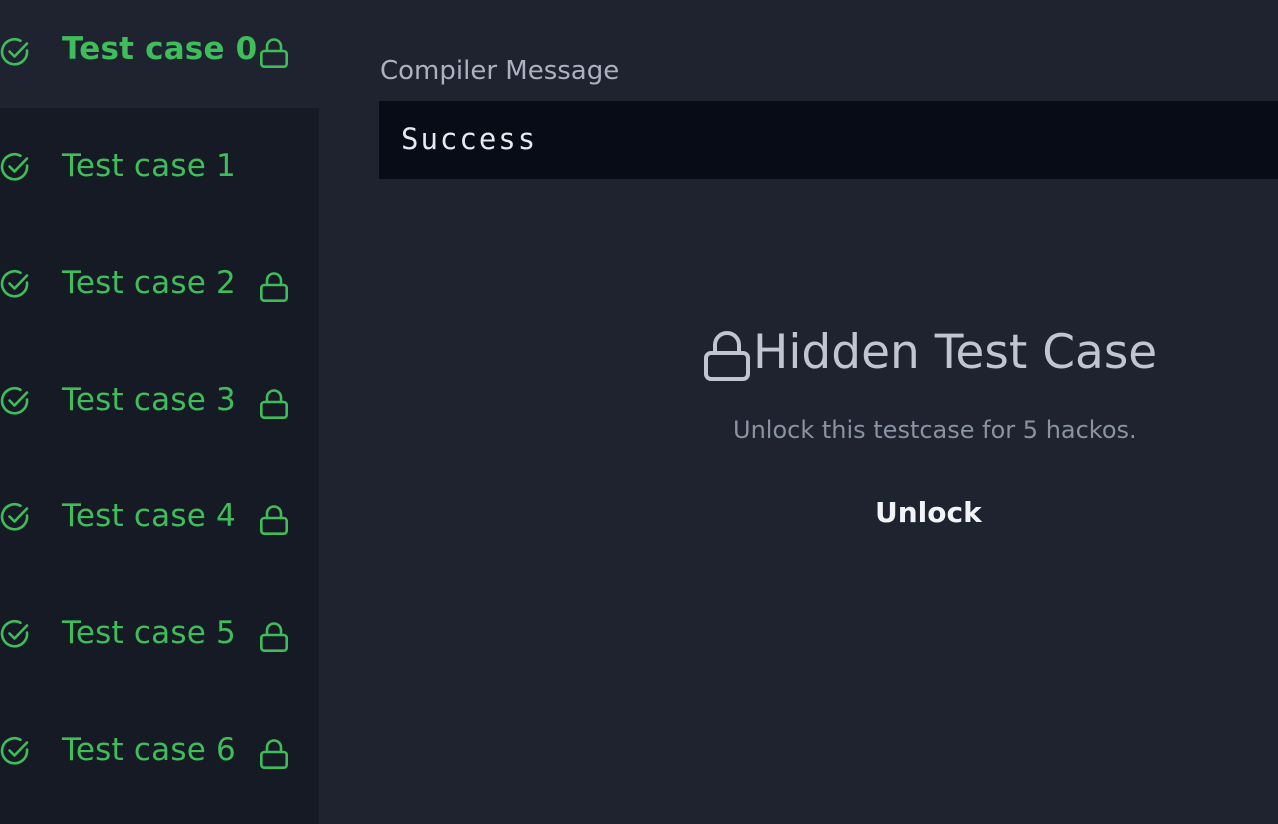 The width and height of the screenshot is (1278, 824). I want to click on sidebar-item-label: Test case 6, so click(149, 750).